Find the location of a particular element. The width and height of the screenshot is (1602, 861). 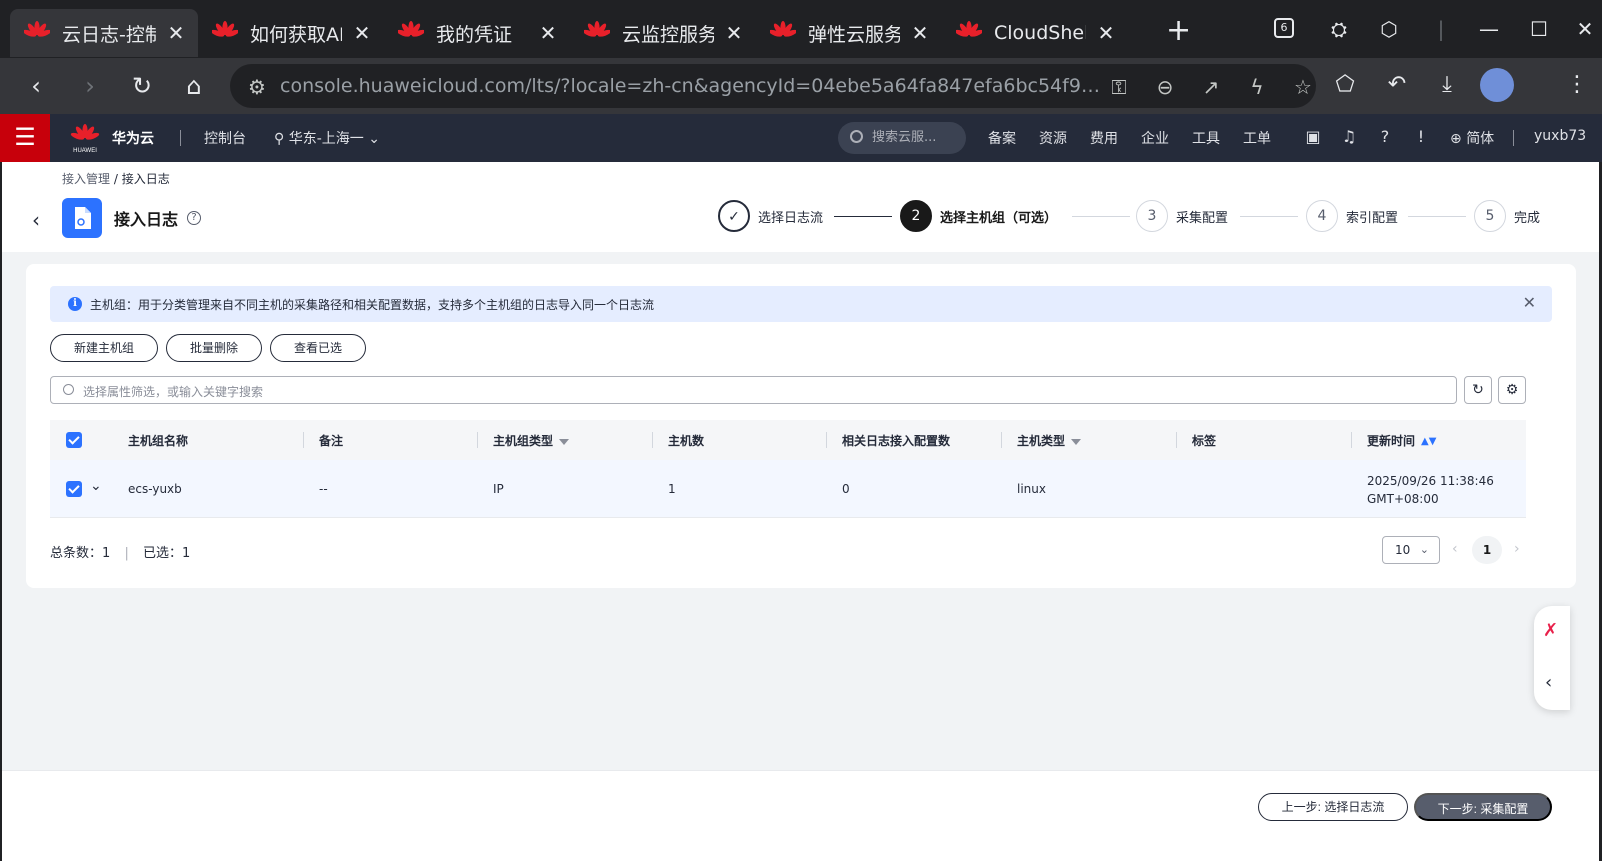

forward-icon: › is located at coordinates (90, 86).